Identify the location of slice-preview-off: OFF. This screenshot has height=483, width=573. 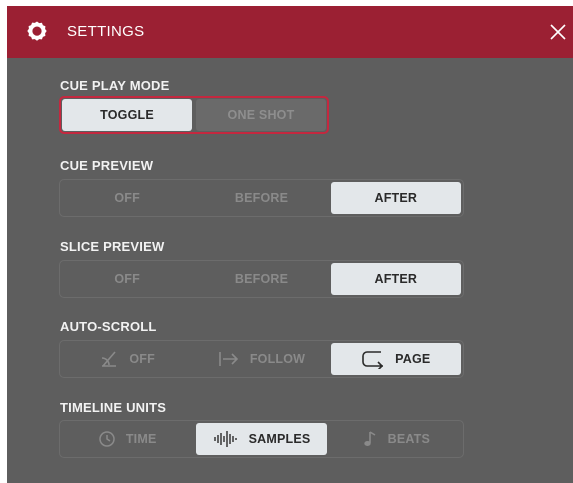
(127, 279).